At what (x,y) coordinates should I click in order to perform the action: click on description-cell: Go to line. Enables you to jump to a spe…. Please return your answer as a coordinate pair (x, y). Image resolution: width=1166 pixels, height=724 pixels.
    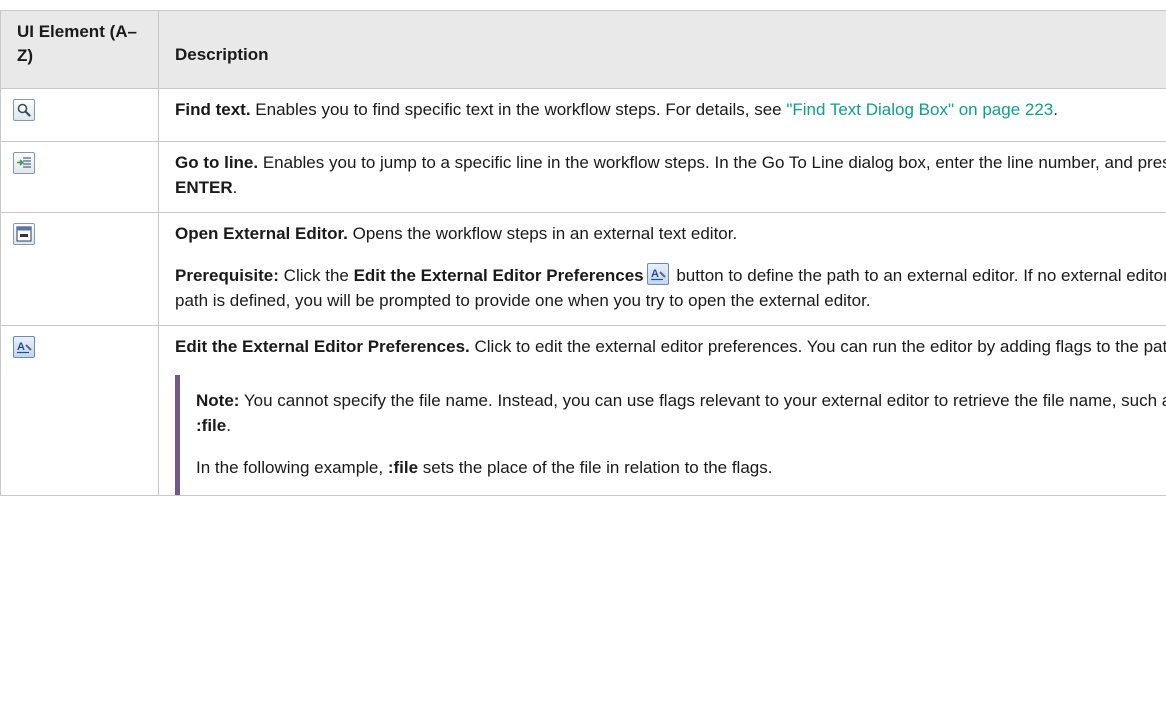
    Looking at the image, I should click on (662, 177).